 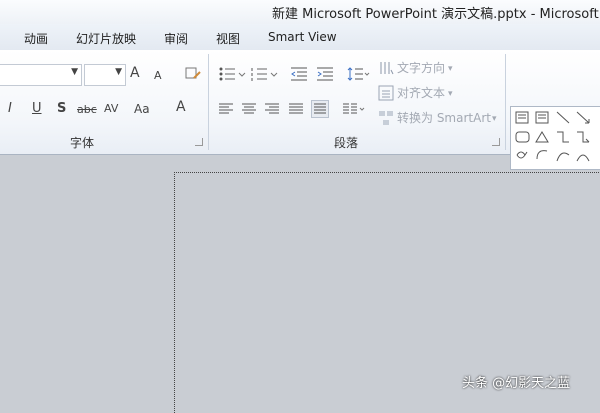 I want to click on tab-animations: 动画, so click(x=36, y=38).